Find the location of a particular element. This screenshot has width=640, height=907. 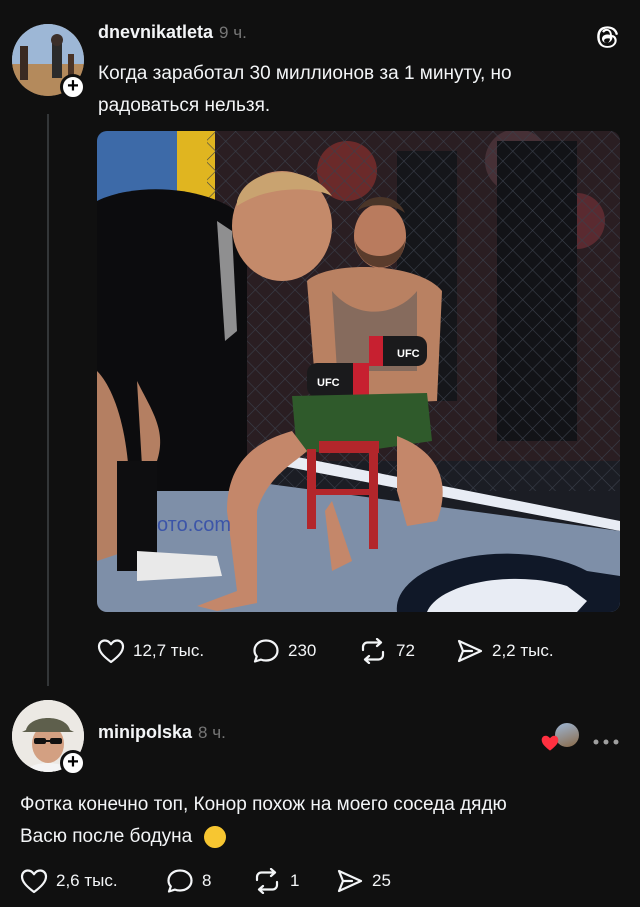

reply-time: 8 ч. is located at coordinates (212, 732).